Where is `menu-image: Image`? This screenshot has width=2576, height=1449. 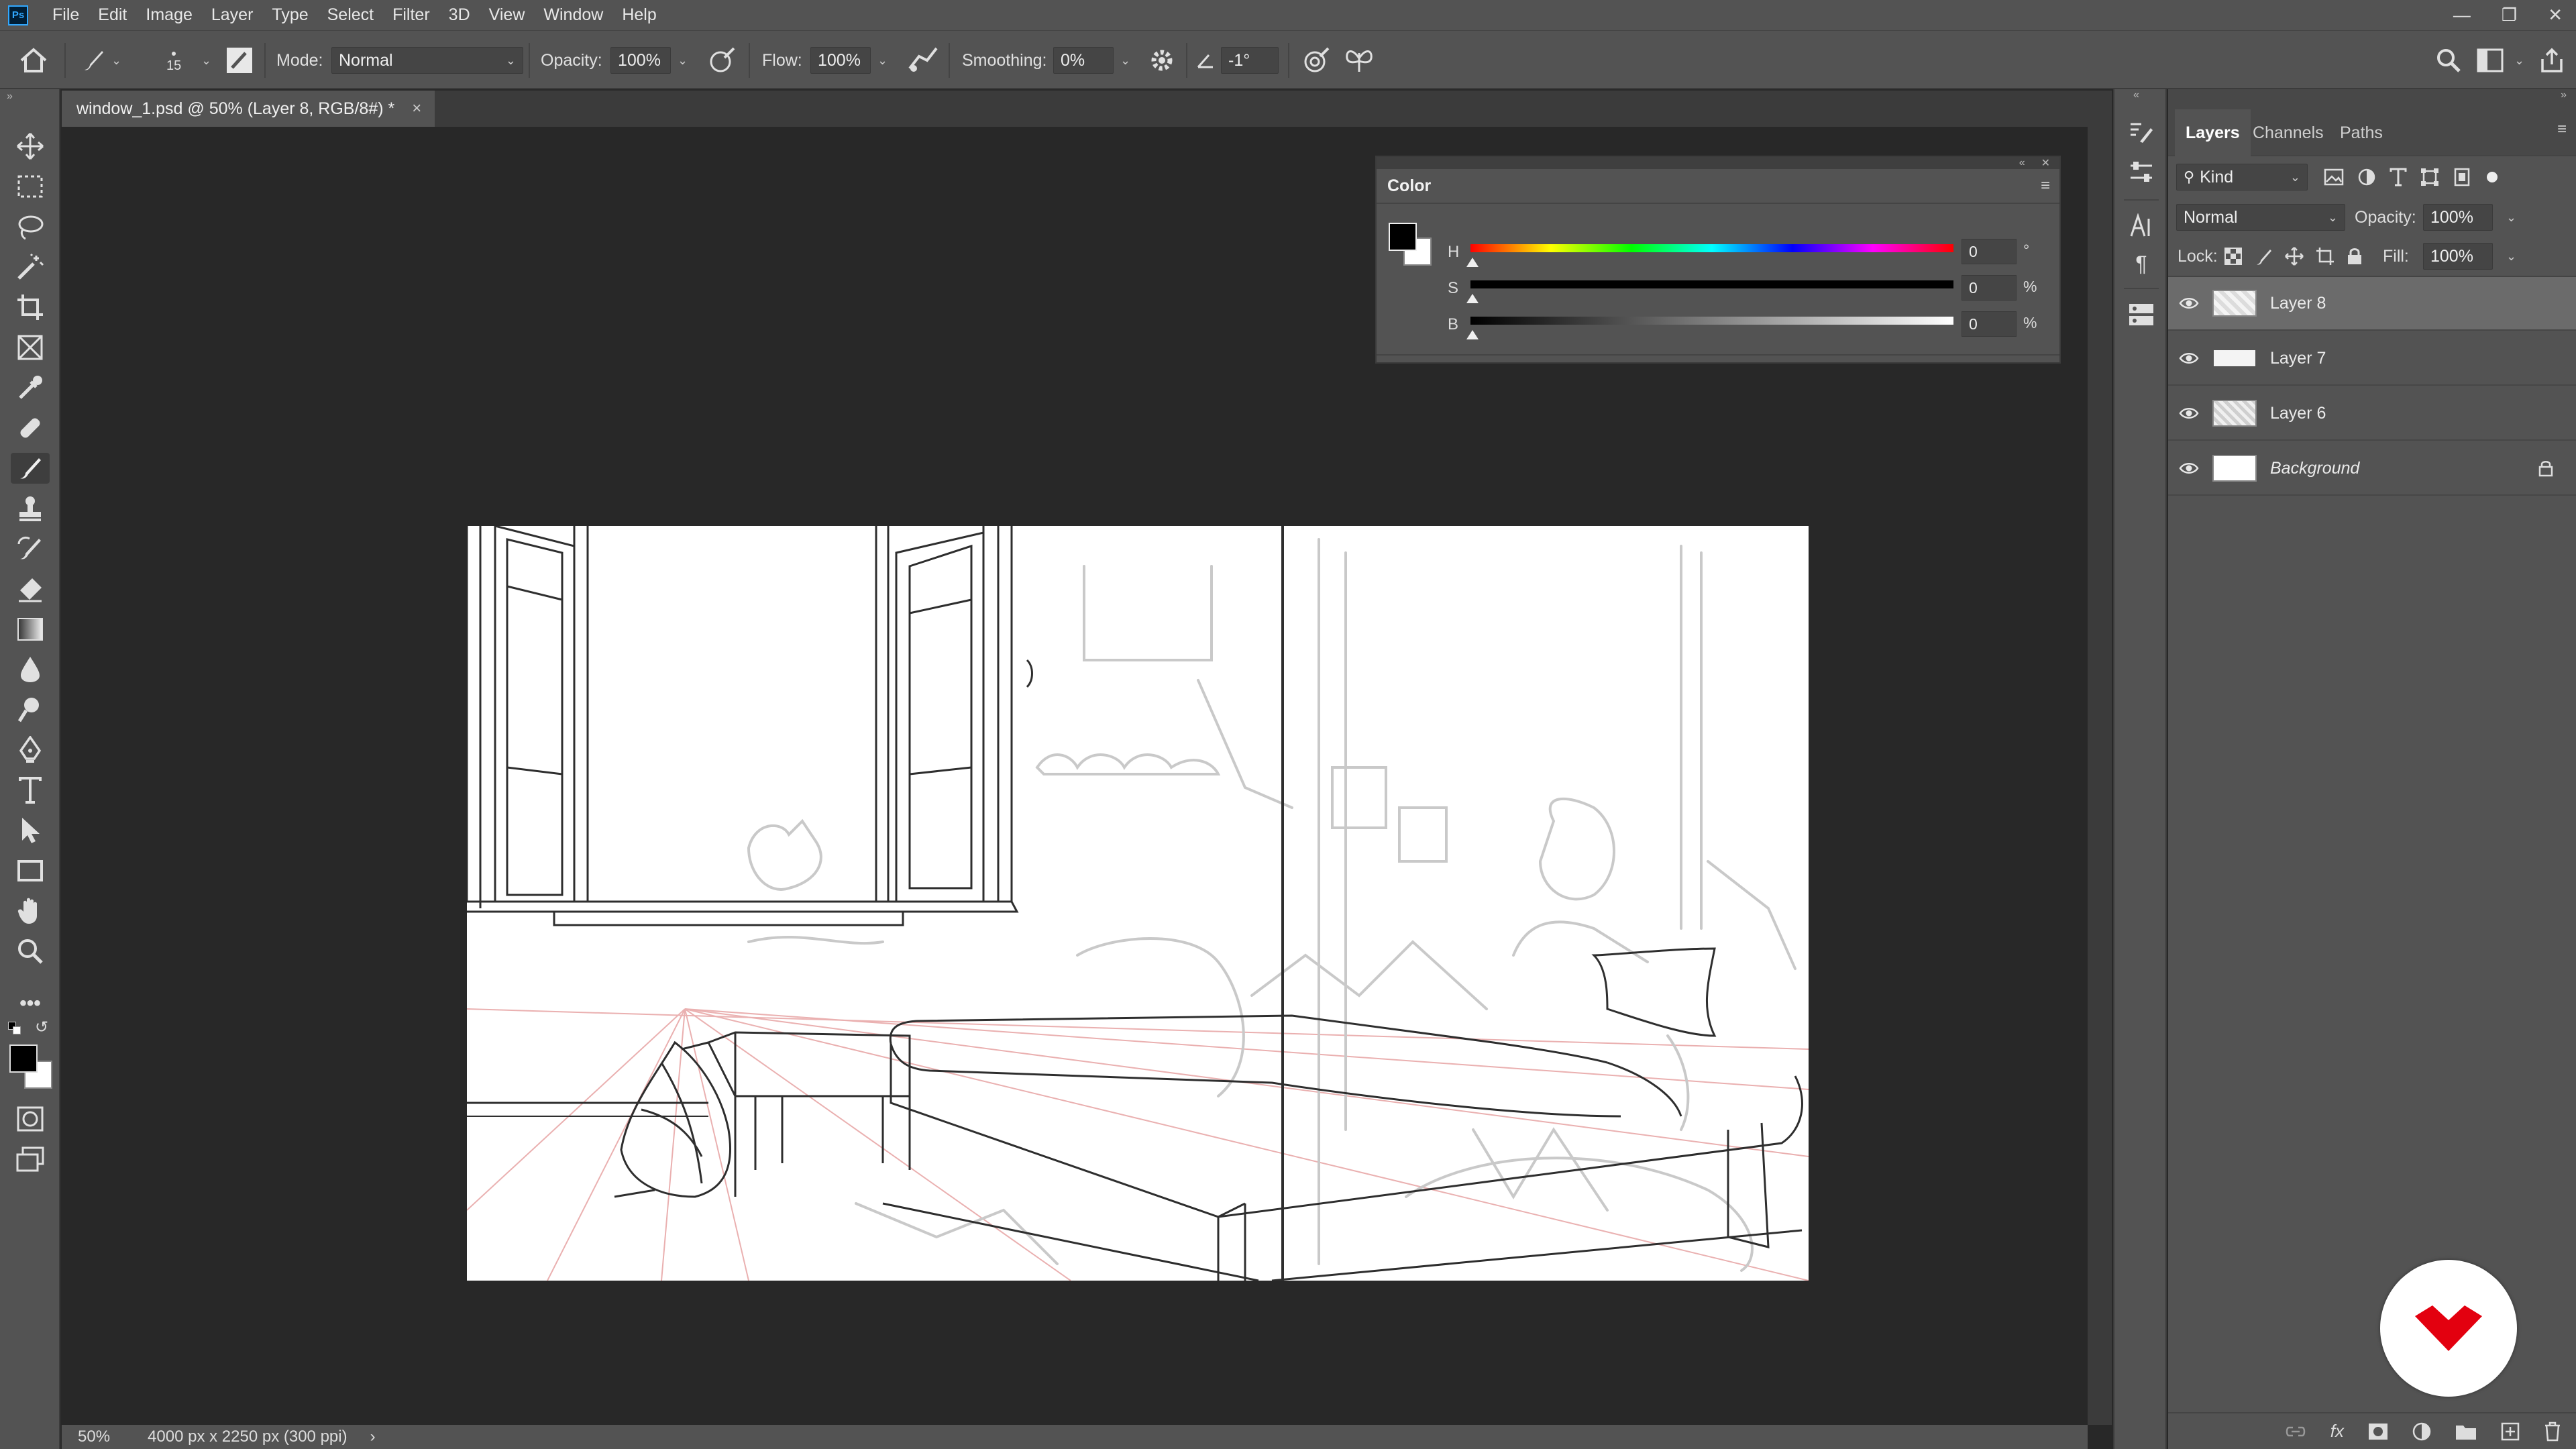
menu-image: Image is located at coordinates (168, 15).